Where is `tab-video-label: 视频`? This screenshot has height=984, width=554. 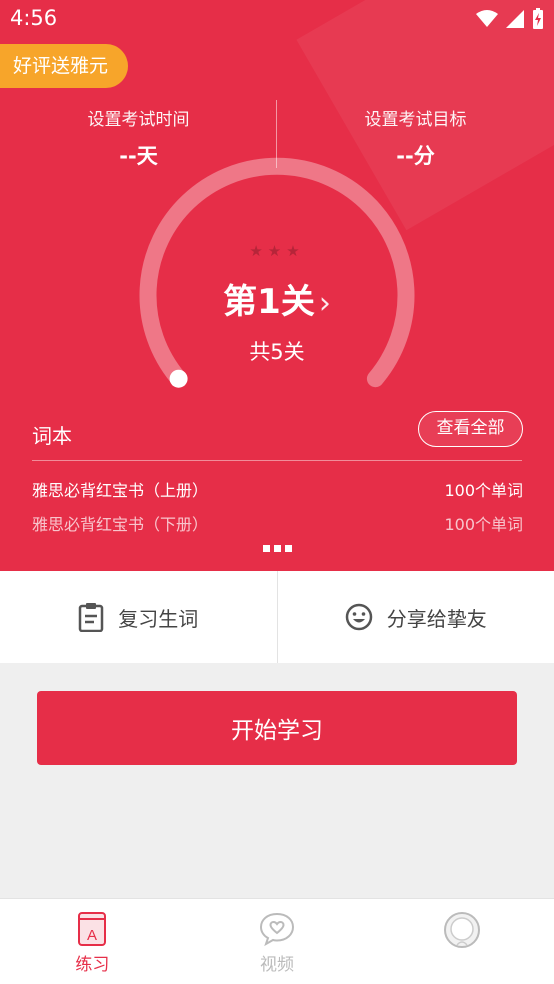
tab-video-label: 视频 is located at coordinates (277, 965).